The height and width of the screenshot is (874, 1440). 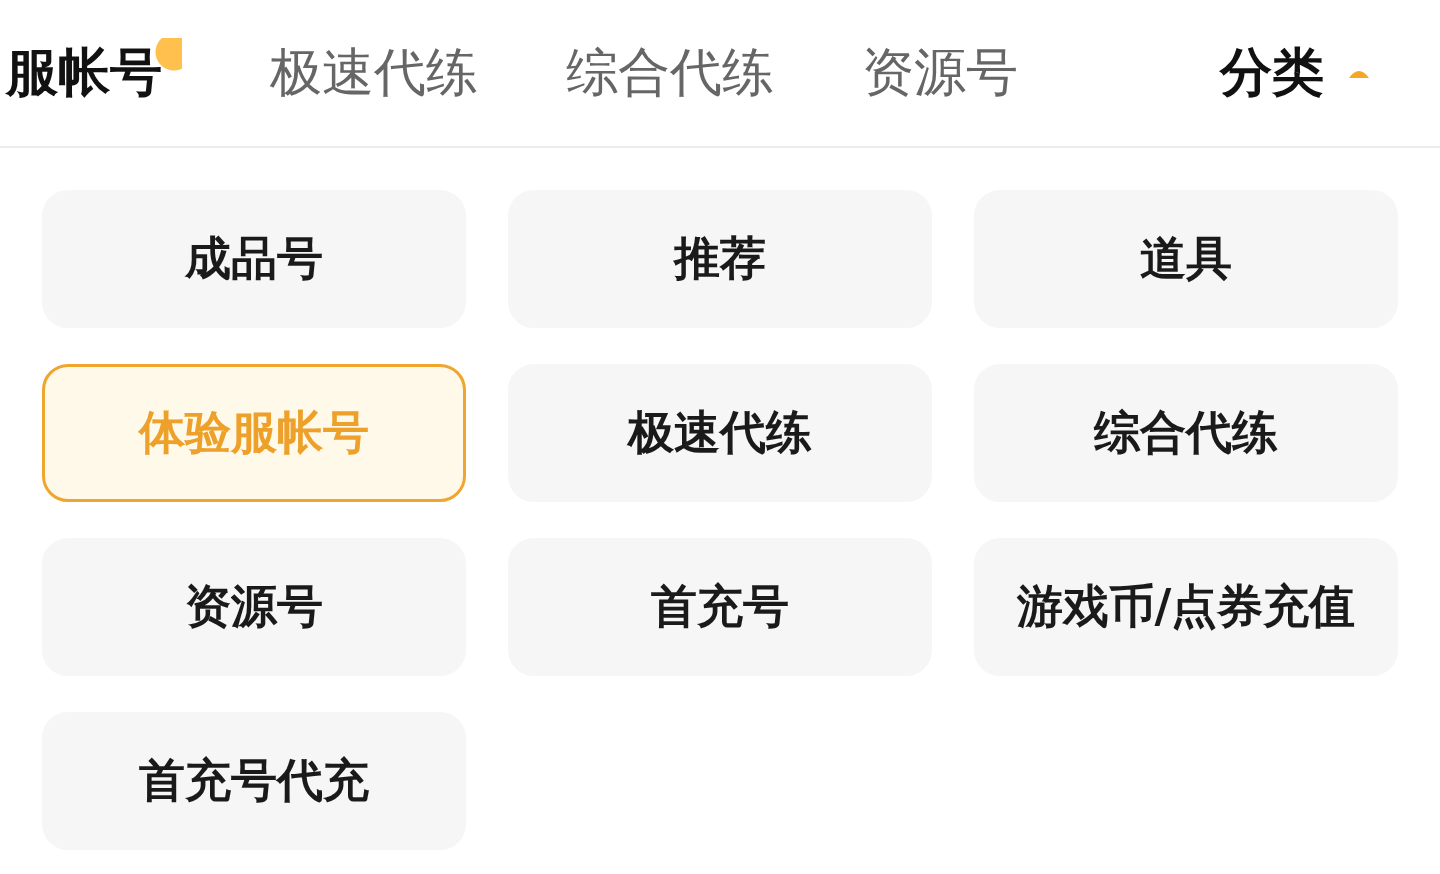 I want to click on category-item: 首充号代充, so click(x=254, y=781).